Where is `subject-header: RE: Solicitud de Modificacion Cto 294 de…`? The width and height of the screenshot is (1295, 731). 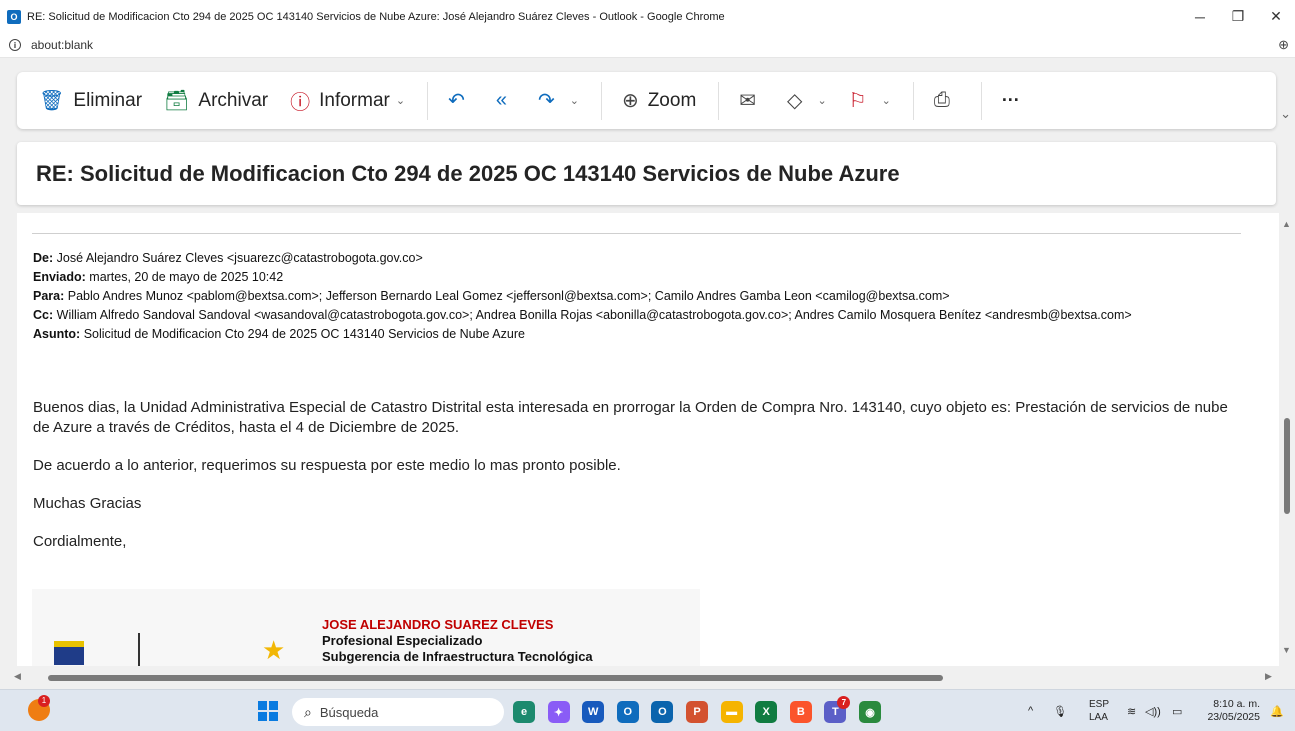 subject-header: RE: Solicitud de Modificacion Cto 294 de… is located at coordinates (646, 173).